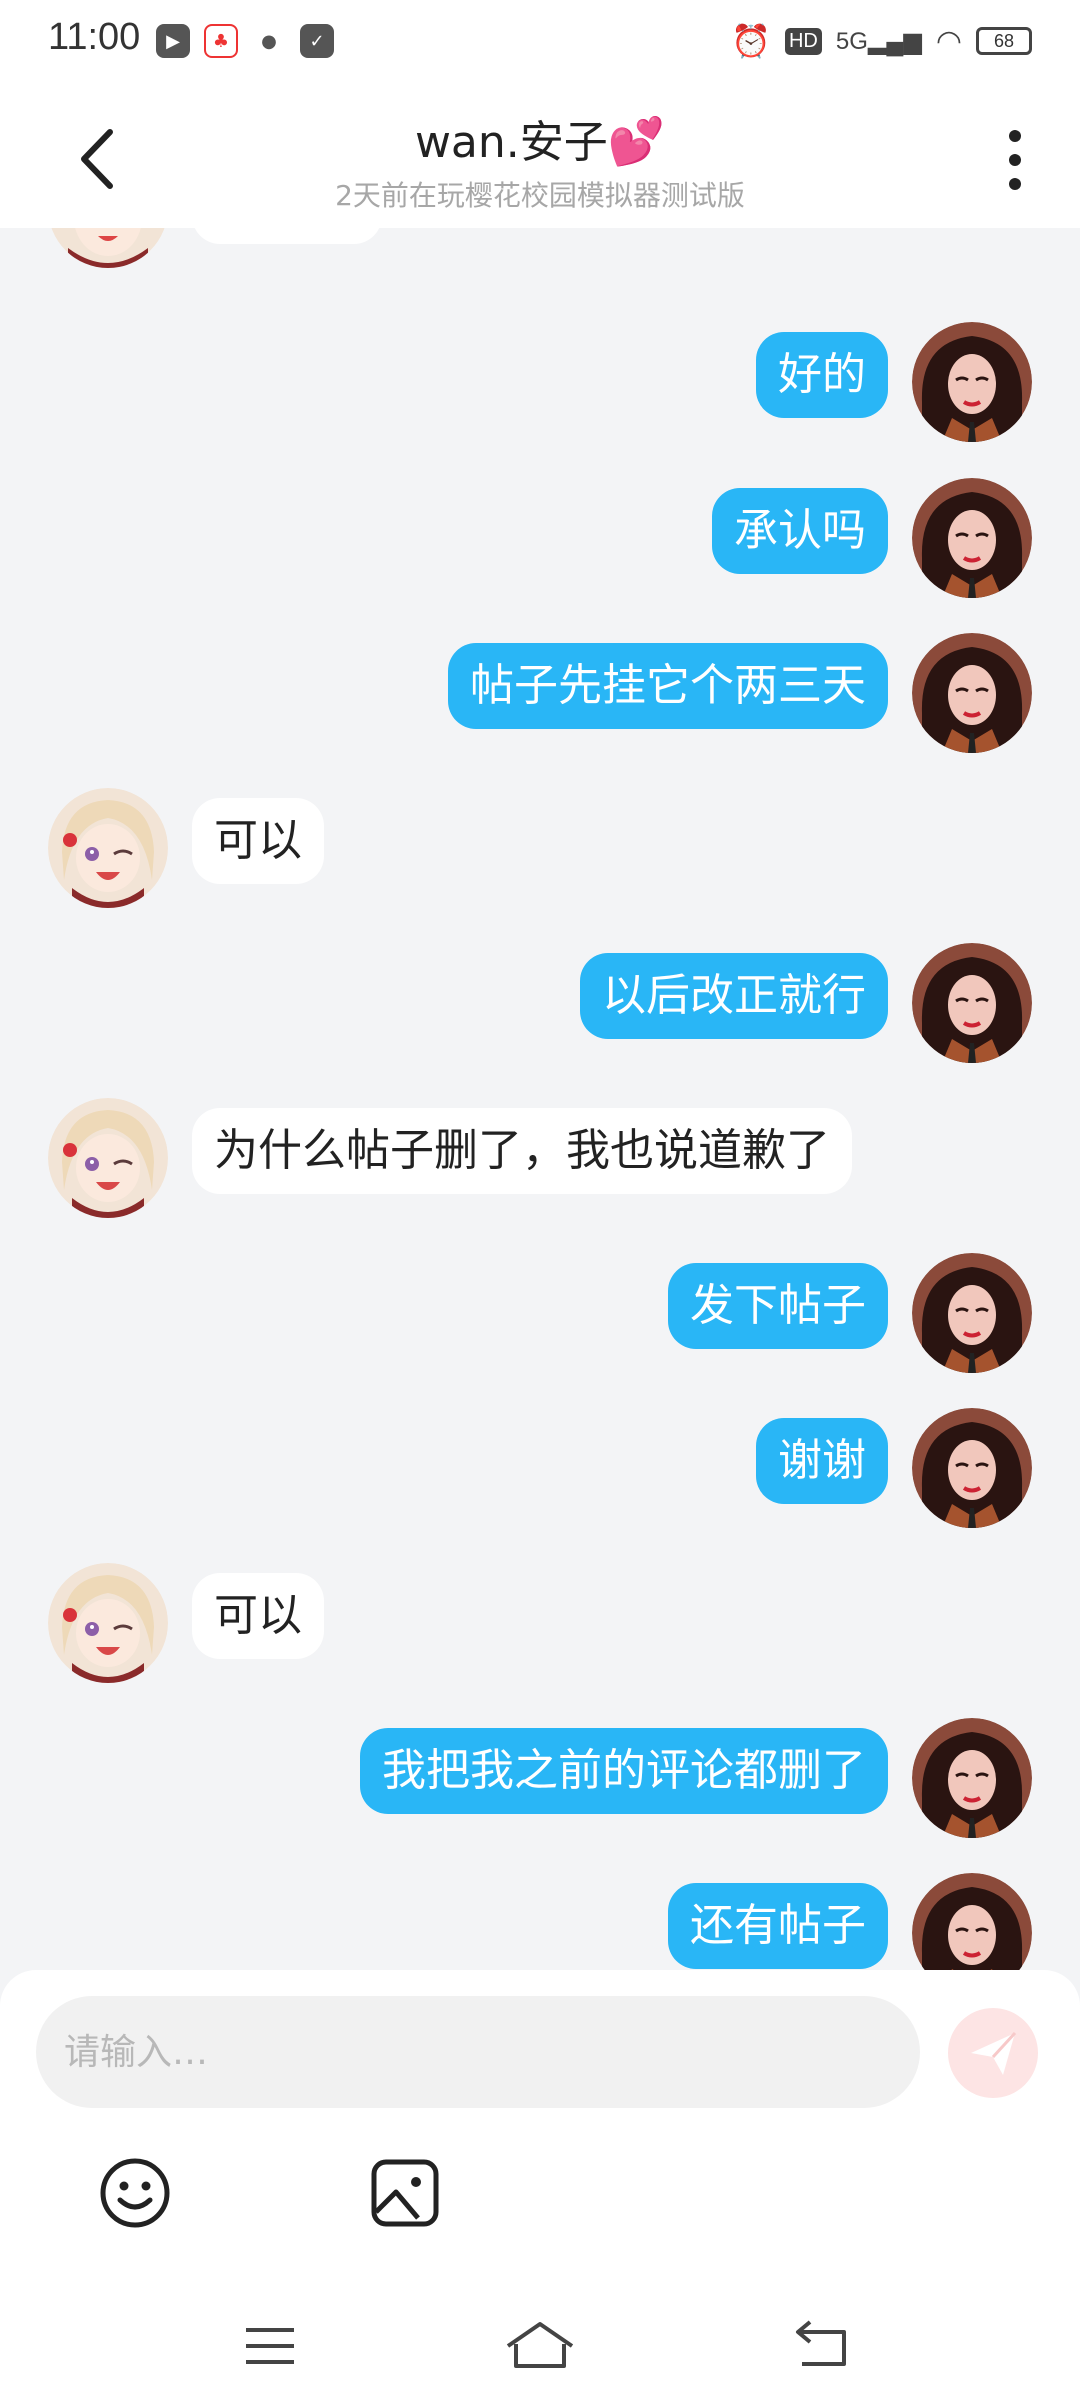 The height and width of the screenshot is (2408, 1080). I want to click on signal-icon: 5G▂▄▆, so click(878, 41).